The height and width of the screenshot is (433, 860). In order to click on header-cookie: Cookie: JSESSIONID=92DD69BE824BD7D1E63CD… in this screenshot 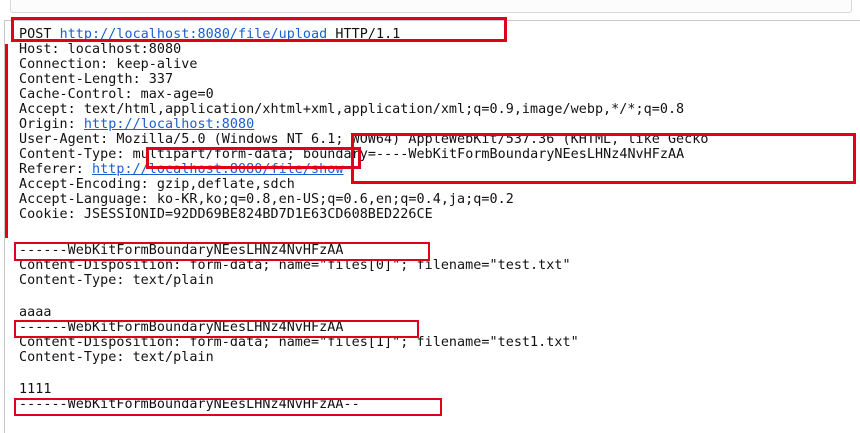, I will do `click(226, 214)`.